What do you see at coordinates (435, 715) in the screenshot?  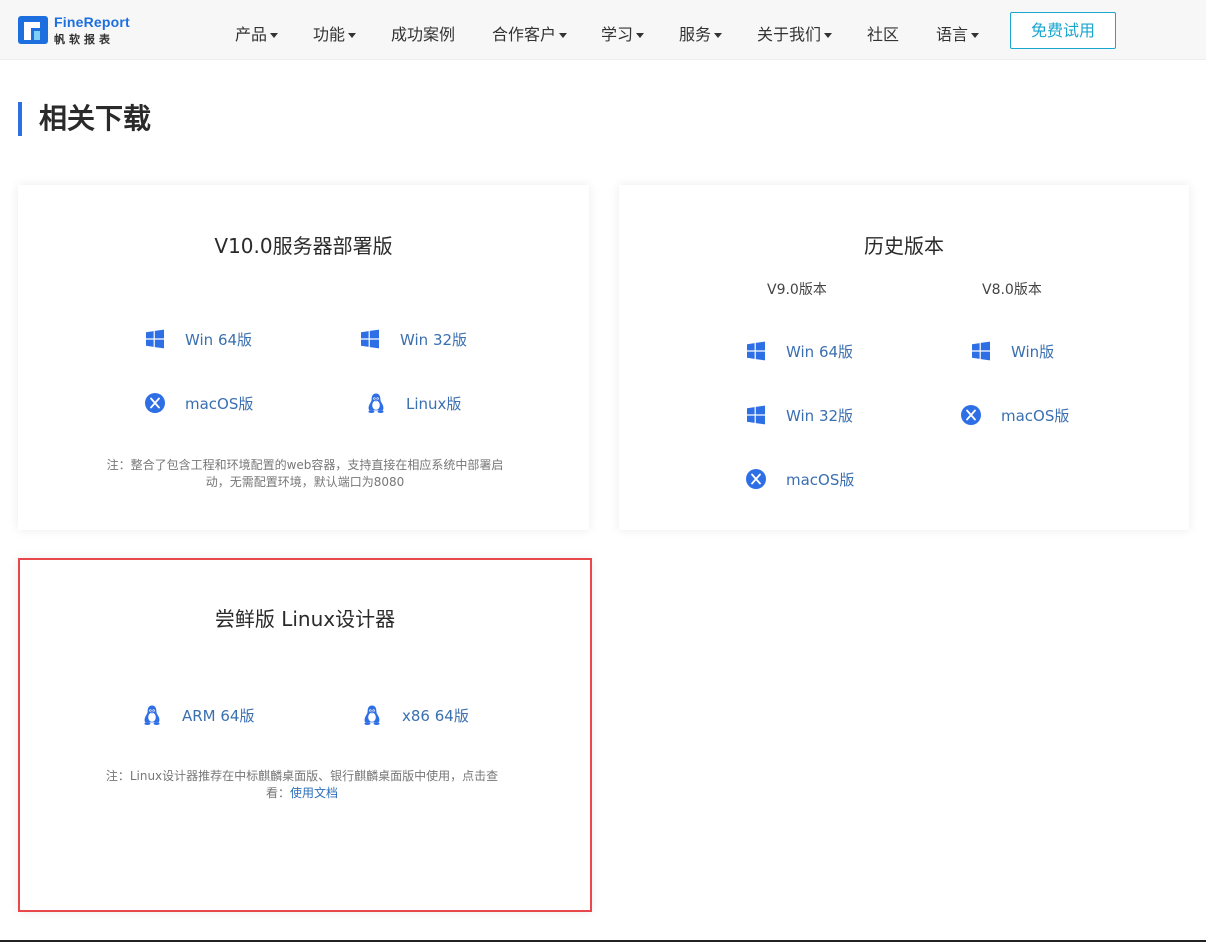 I see `link-label: x86 64版` at bounding box center [435, 715].